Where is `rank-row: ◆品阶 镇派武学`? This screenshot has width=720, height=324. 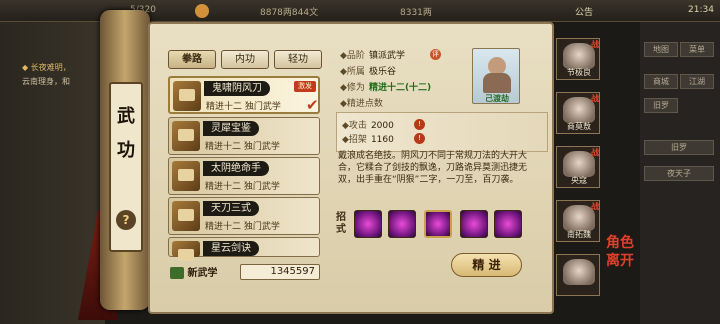
rank-row: ◆品阶 镇派武学 is located at coordinates (372, 56).